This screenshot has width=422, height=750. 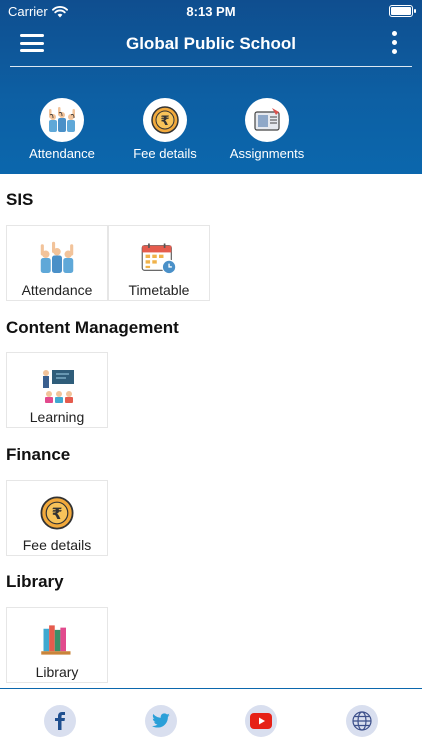 I want to click on tile-label: Learning, so click(x=57, y=417).